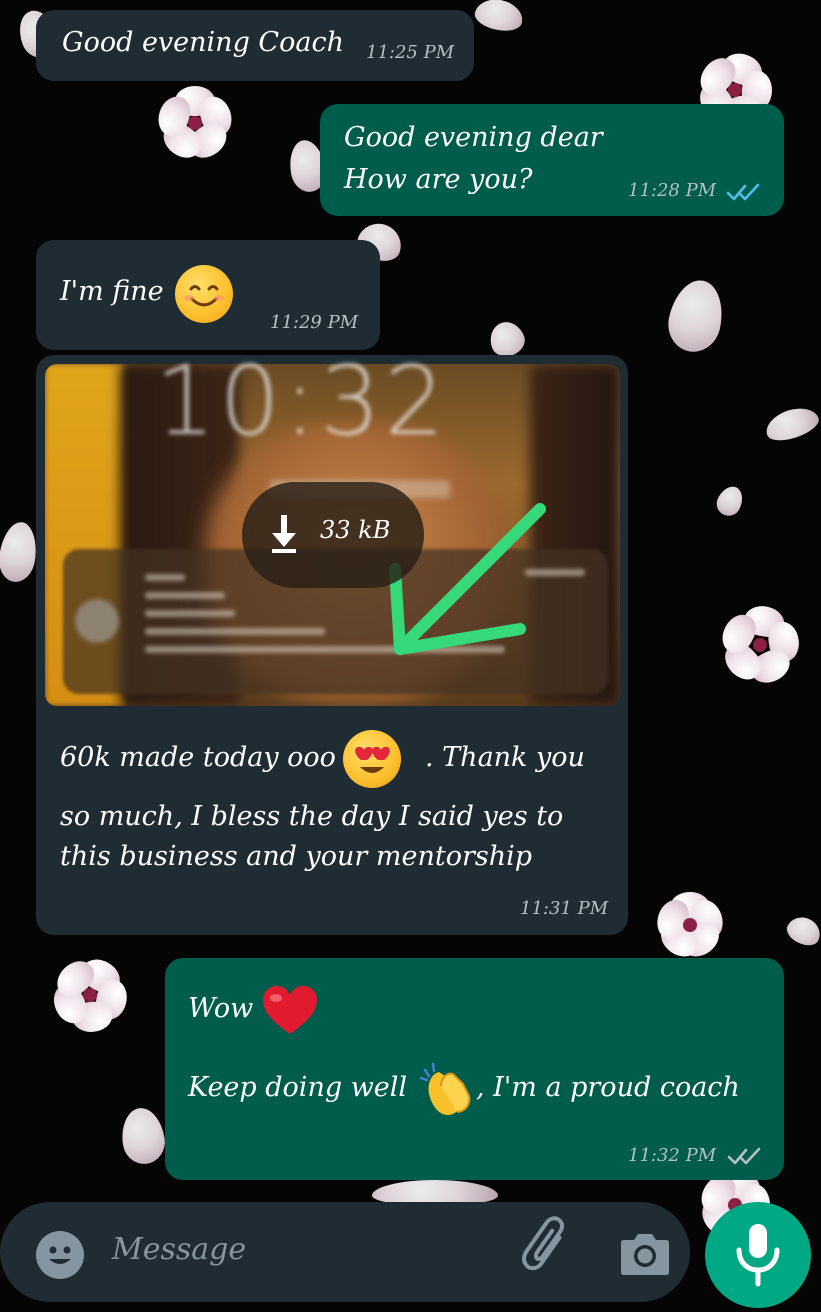  Describe the element at coordinates (564, 908) in the screenshot. I see `message-time: 11:31 PM` at that location.